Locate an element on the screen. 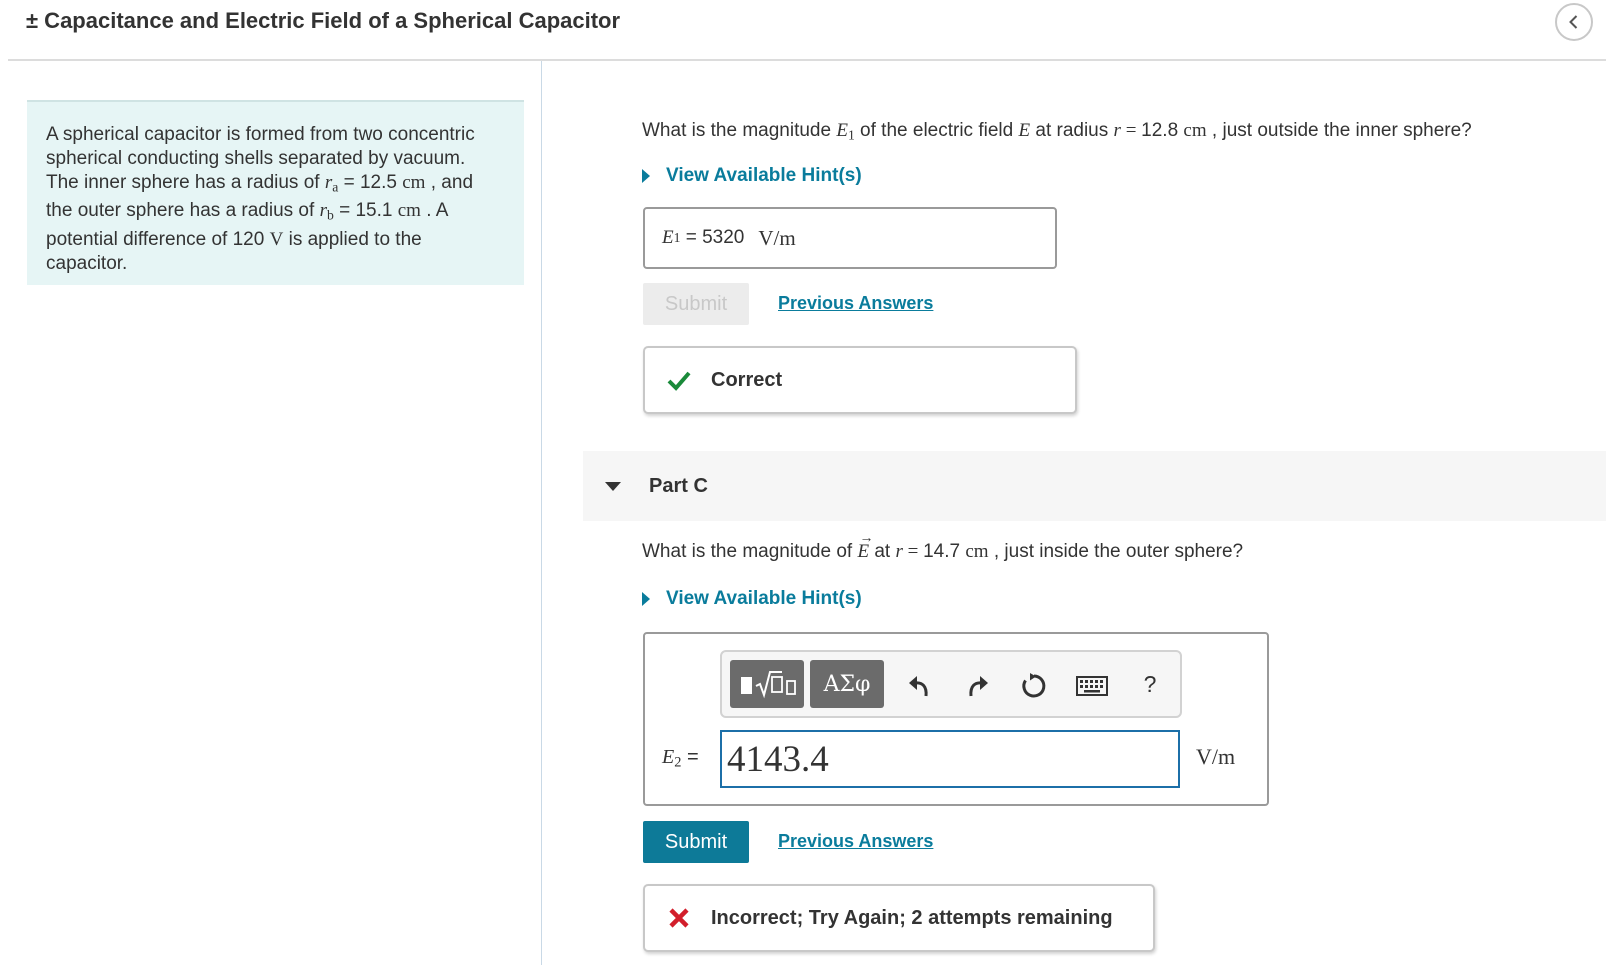  part-c-hint-link: View Available Hint(s) is located at coordinates (752, 599).